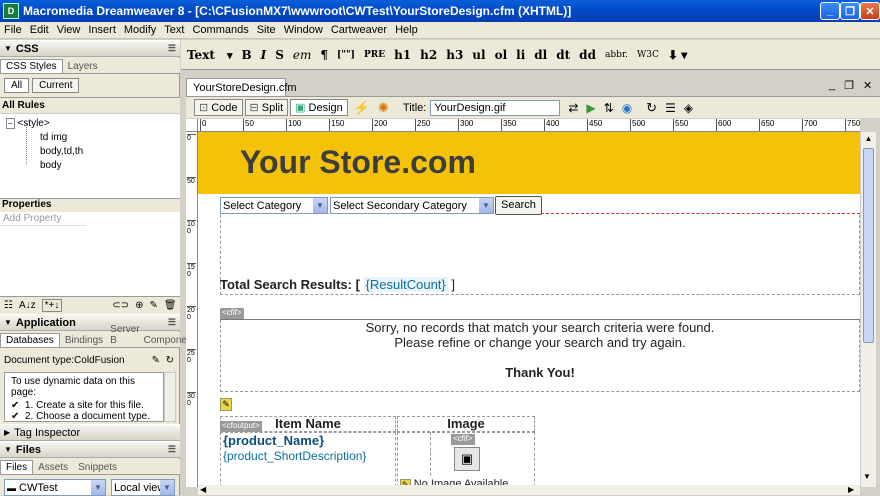 The image size is (880, 496). I want to click on search-button: Search, so click(518, 205).